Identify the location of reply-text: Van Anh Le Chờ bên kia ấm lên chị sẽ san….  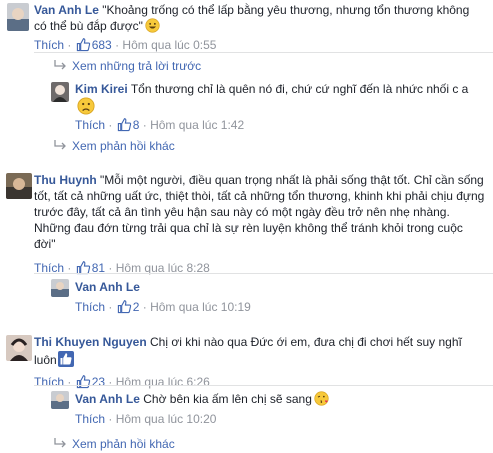
(275, 399).